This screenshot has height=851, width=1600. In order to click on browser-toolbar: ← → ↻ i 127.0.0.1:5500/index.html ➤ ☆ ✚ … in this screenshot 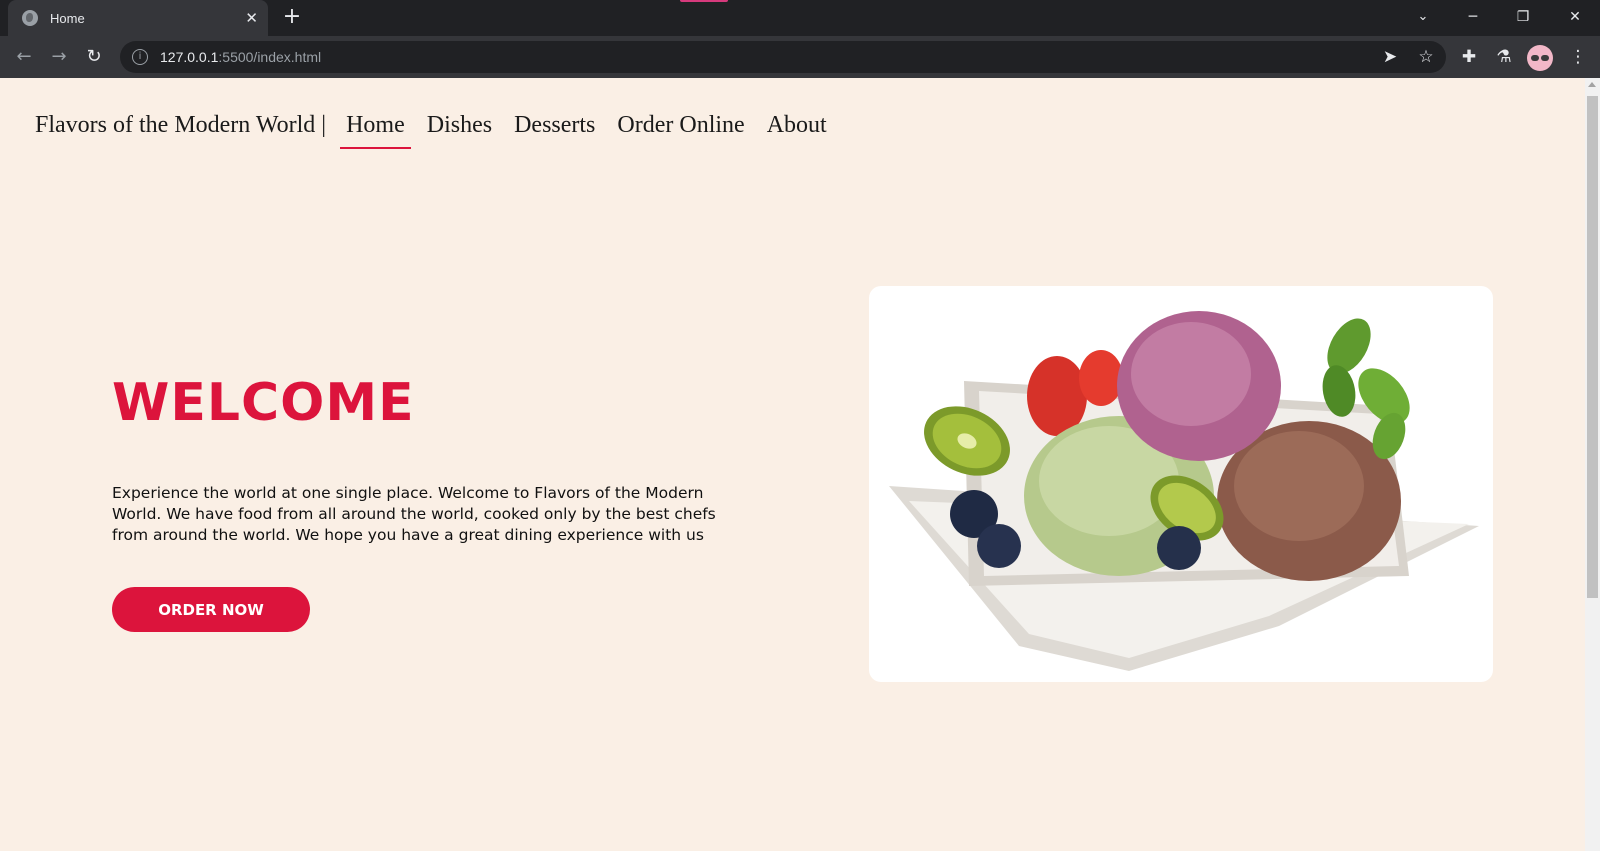, I will do `click(800, 57)`.